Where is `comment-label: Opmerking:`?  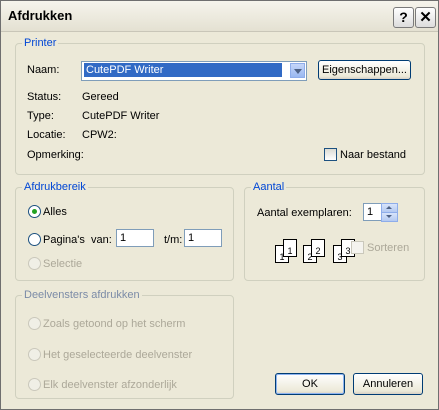
comment-label: Opmerking: is located at coordinates (55, 155).